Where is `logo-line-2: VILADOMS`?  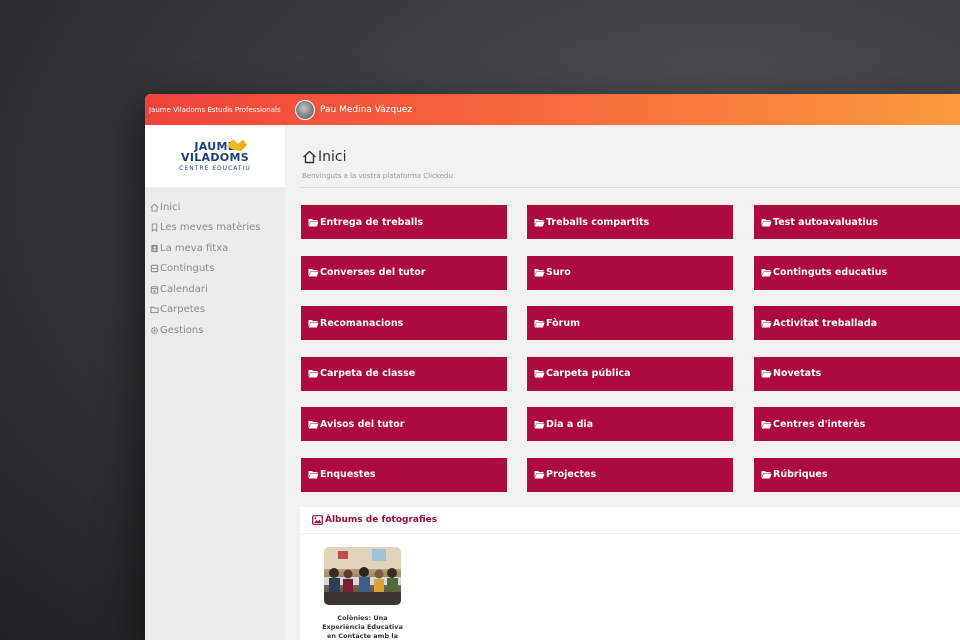 logo-line-2: VILADOMS is located at coordinates (215, 157).